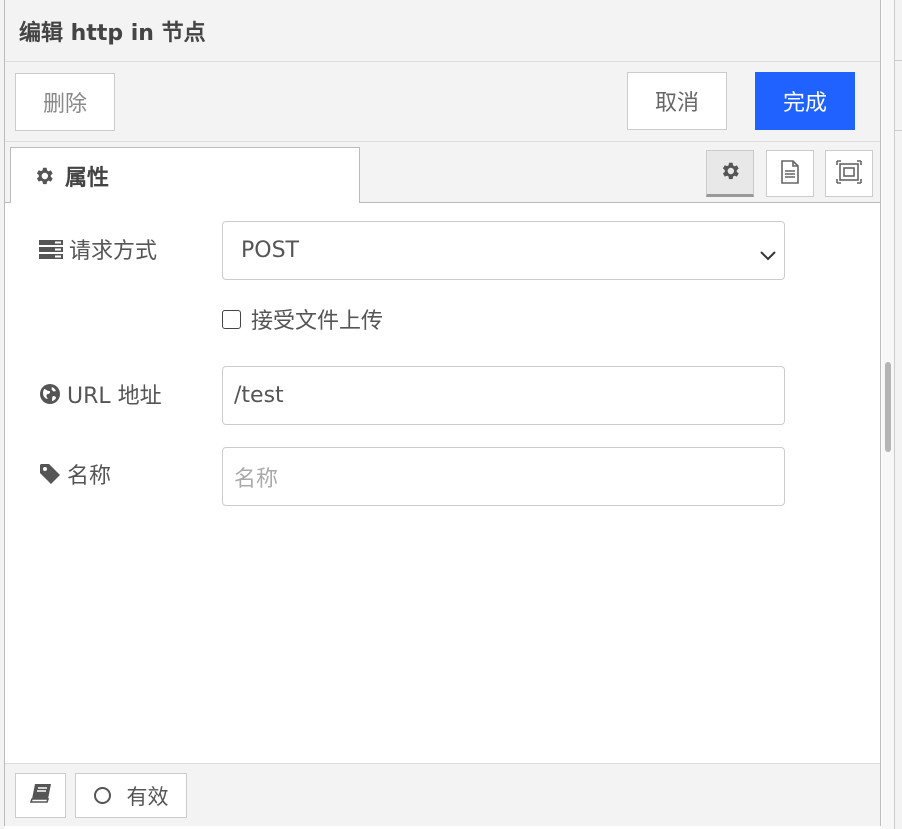 The width and height of the screenshot is (902, 829). What do you see at coordinates (442, 102) in the screenshot?
I see `dialog-toolbar: 删除 取消 完成` at bounding box center [442, 102].